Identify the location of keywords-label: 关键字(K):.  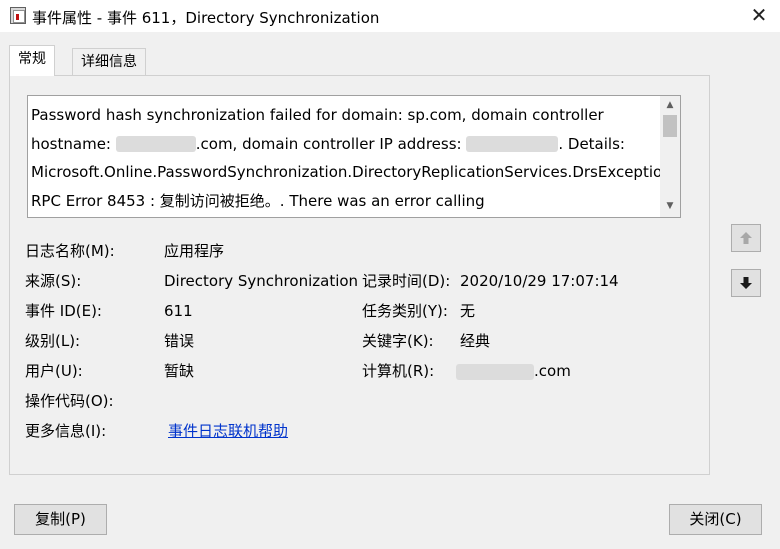
(398, 341).